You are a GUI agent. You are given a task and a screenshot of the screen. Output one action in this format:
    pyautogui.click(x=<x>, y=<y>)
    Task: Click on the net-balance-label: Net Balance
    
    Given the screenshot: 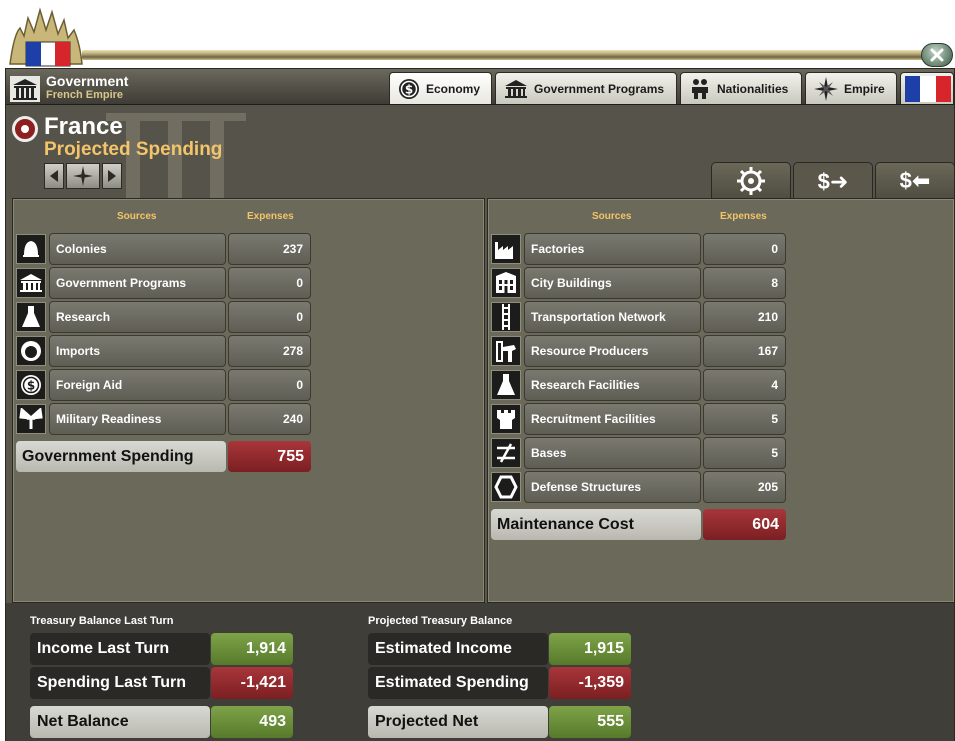 What is the action you would take?
    pyautogui.click(x=120, y=722)
    